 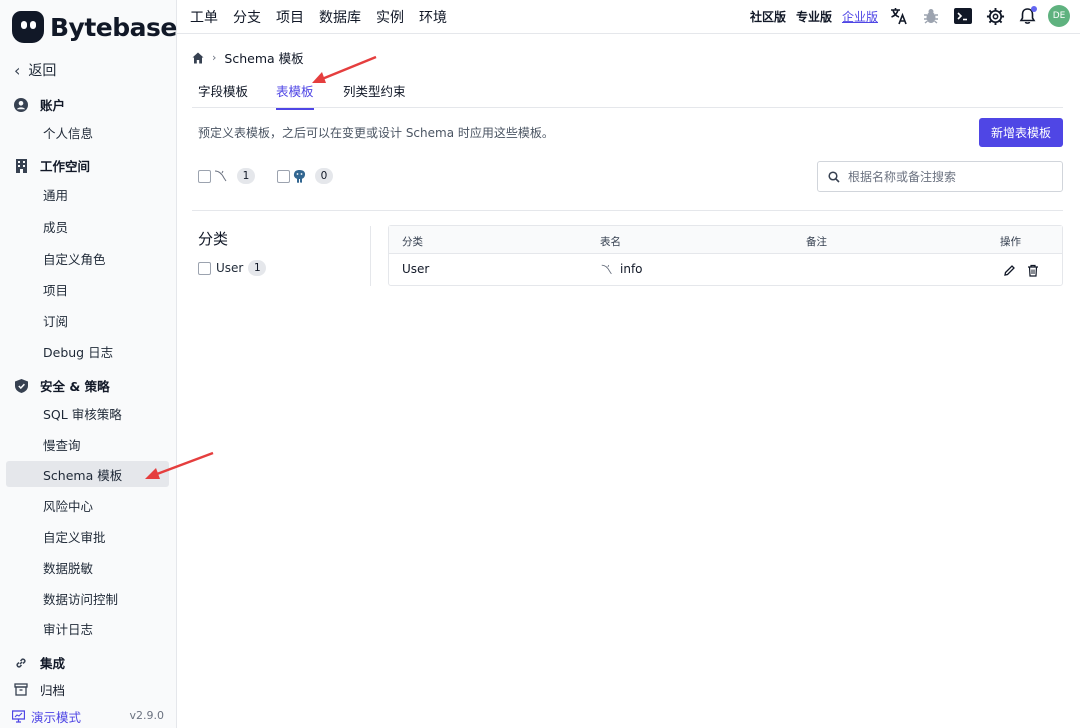 I want to click on plan-enterprise: 企业版, so click(x=860, y=16).